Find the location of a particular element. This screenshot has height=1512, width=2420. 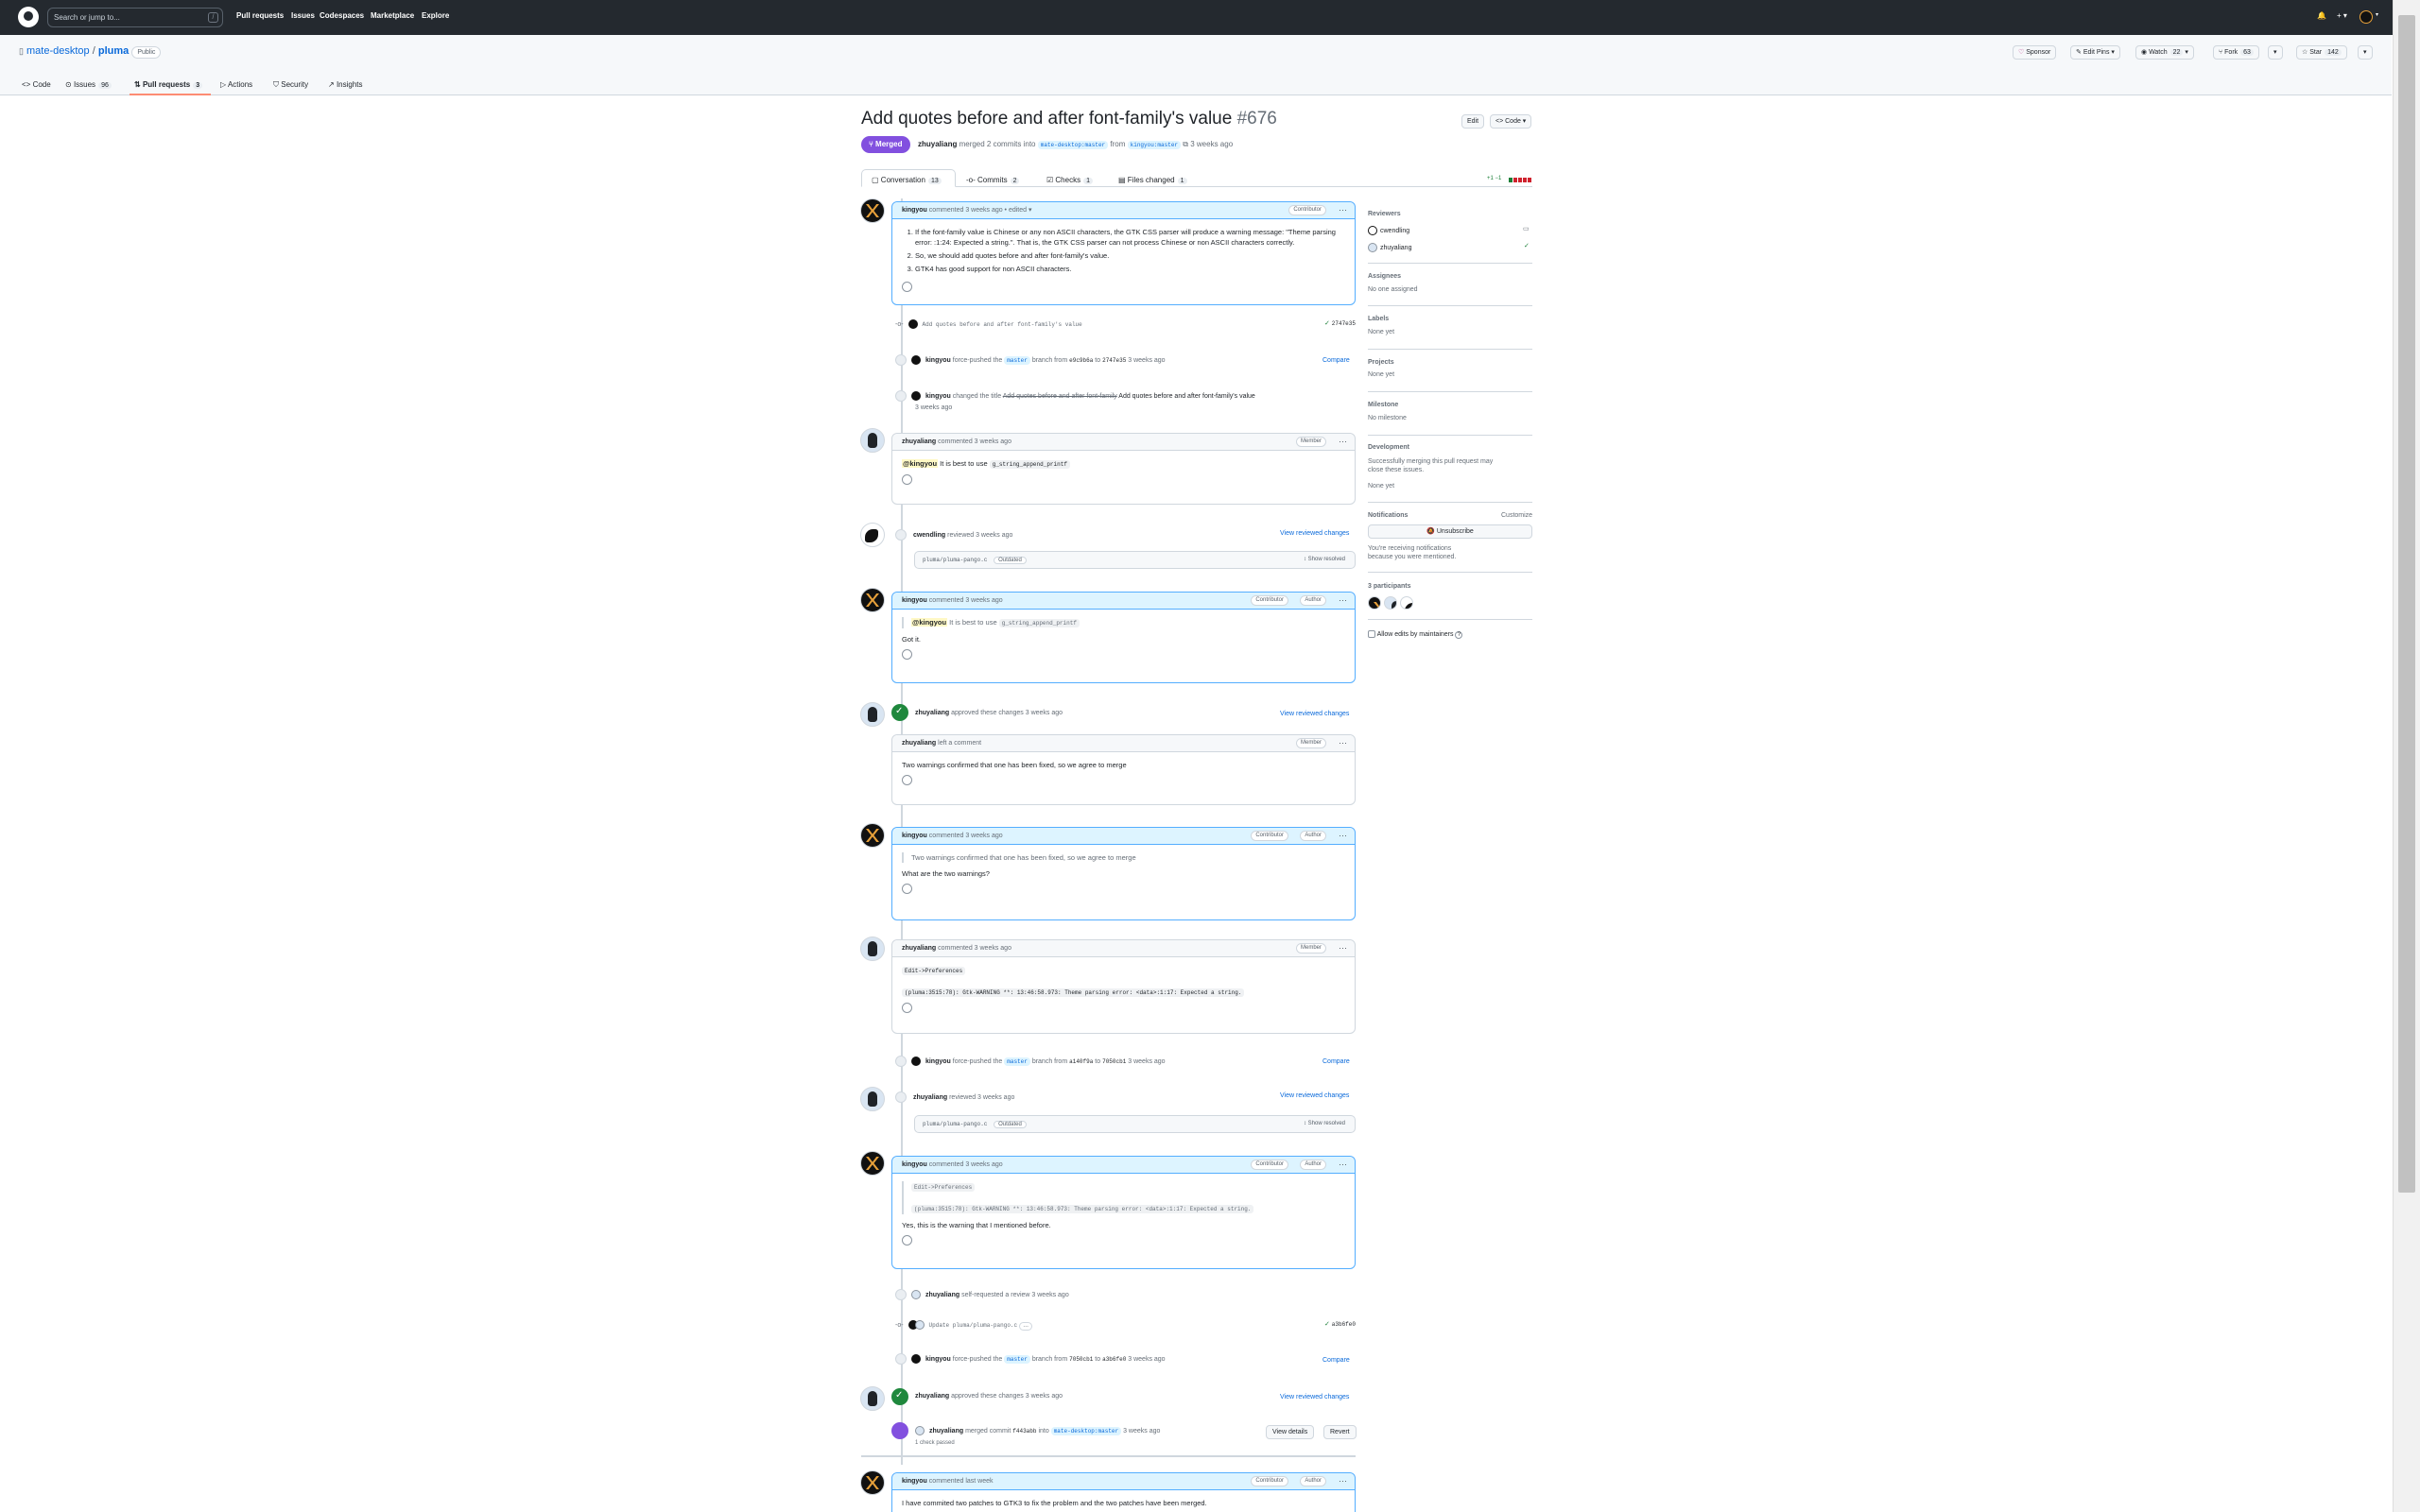

tab-insights: ↗ Insights is located at coordinates (345, 84).